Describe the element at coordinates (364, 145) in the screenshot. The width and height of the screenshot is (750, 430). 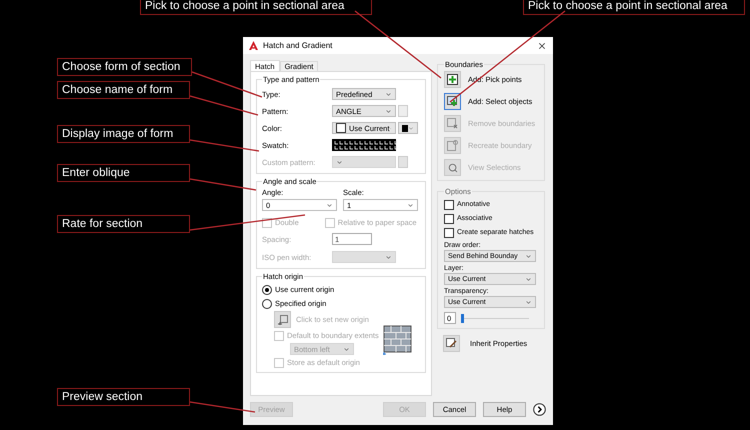
I see `hatch-swatch` at that location.